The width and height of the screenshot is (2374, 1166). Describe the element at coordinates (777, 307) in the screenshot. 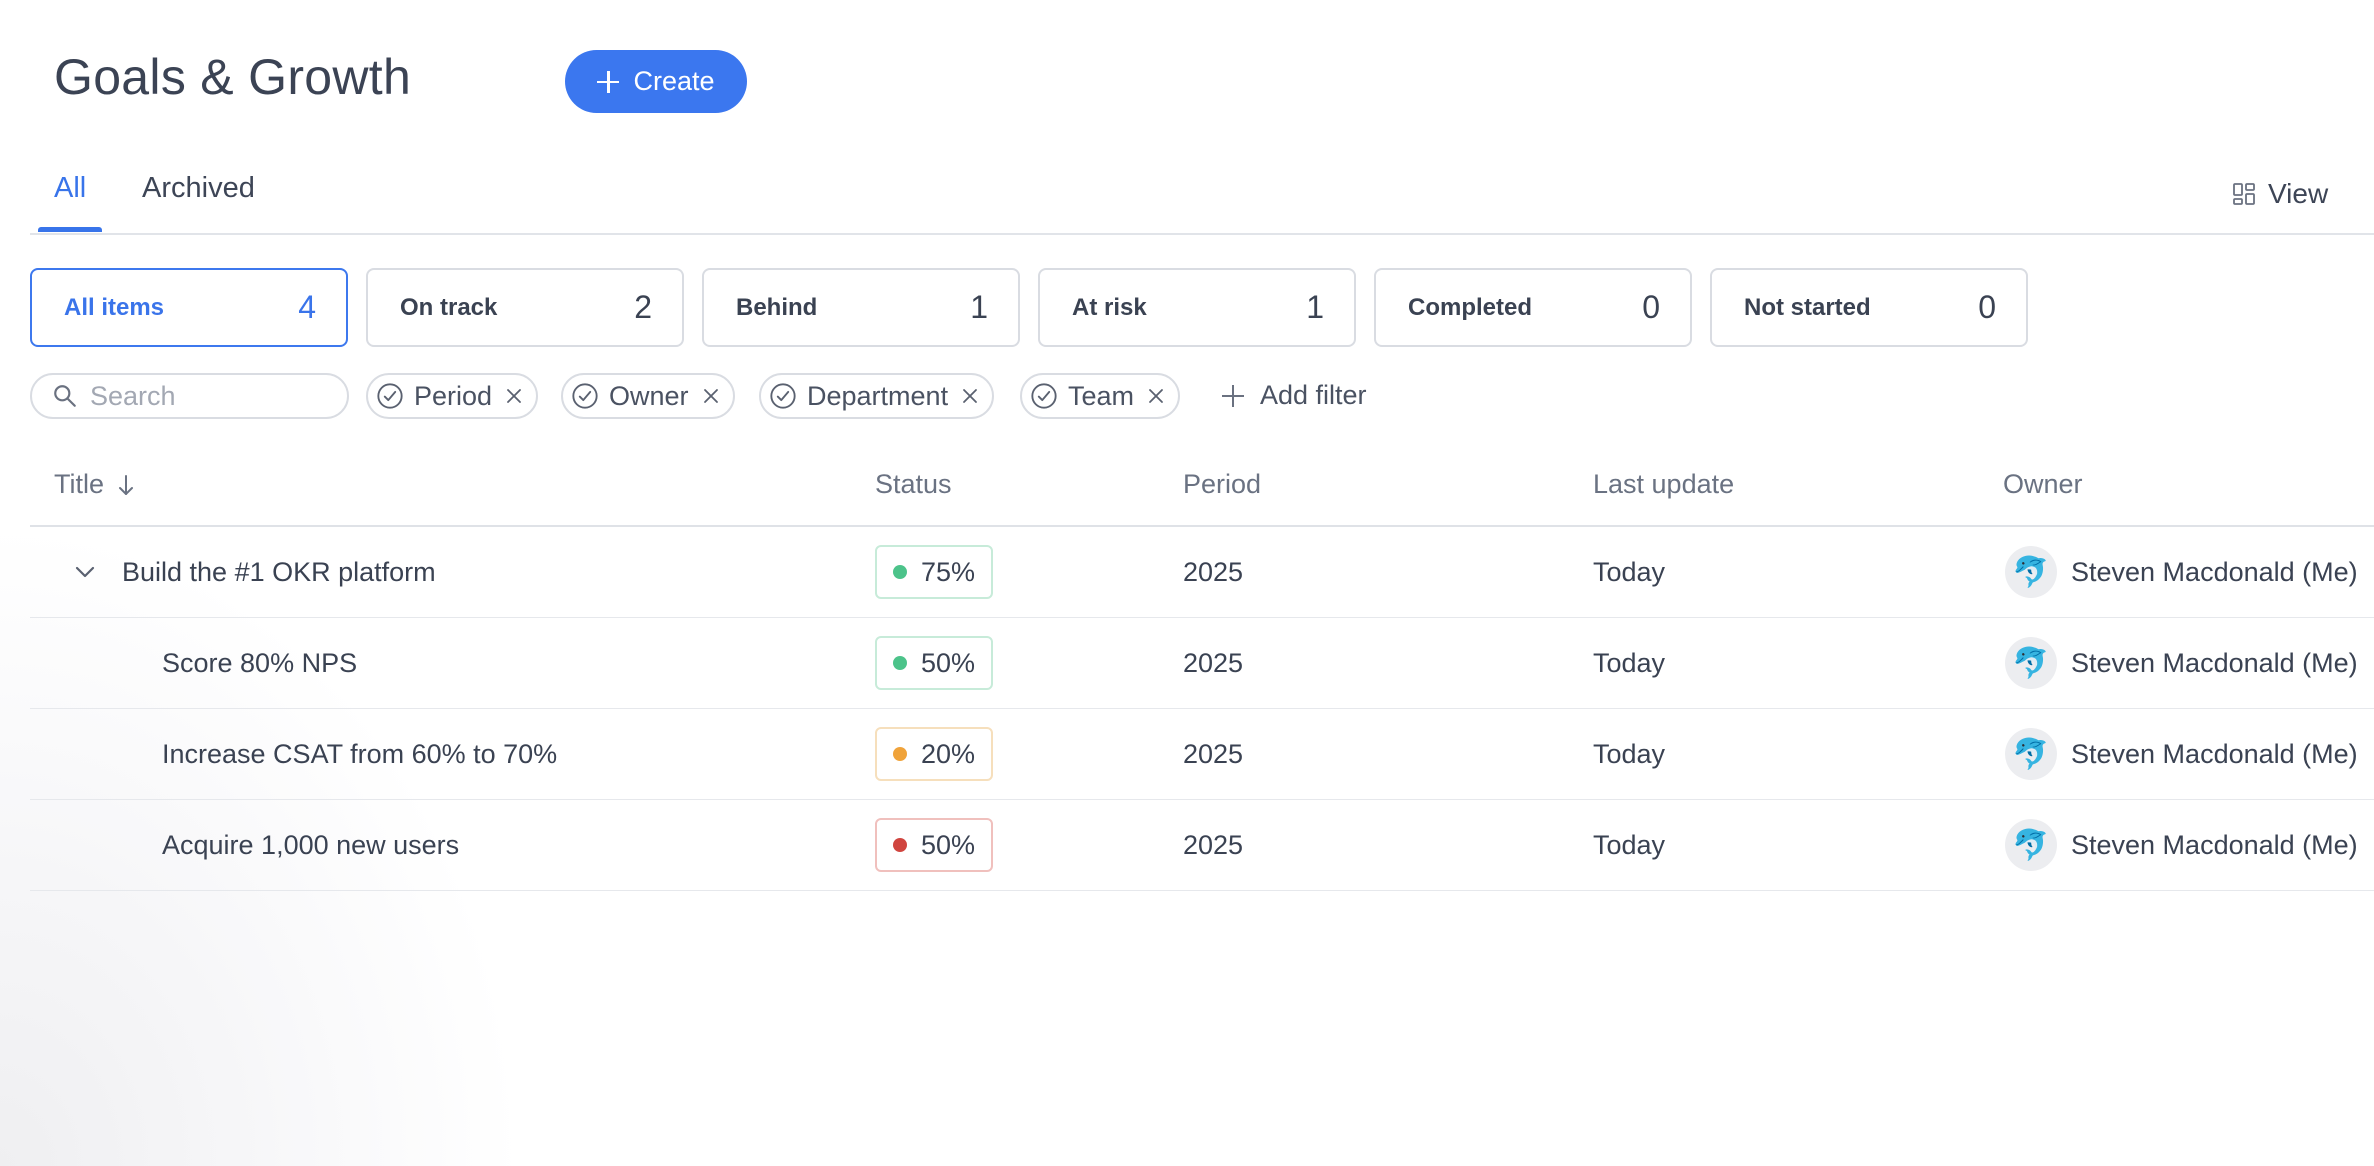

I see `status-card-label: Behind` at that location.